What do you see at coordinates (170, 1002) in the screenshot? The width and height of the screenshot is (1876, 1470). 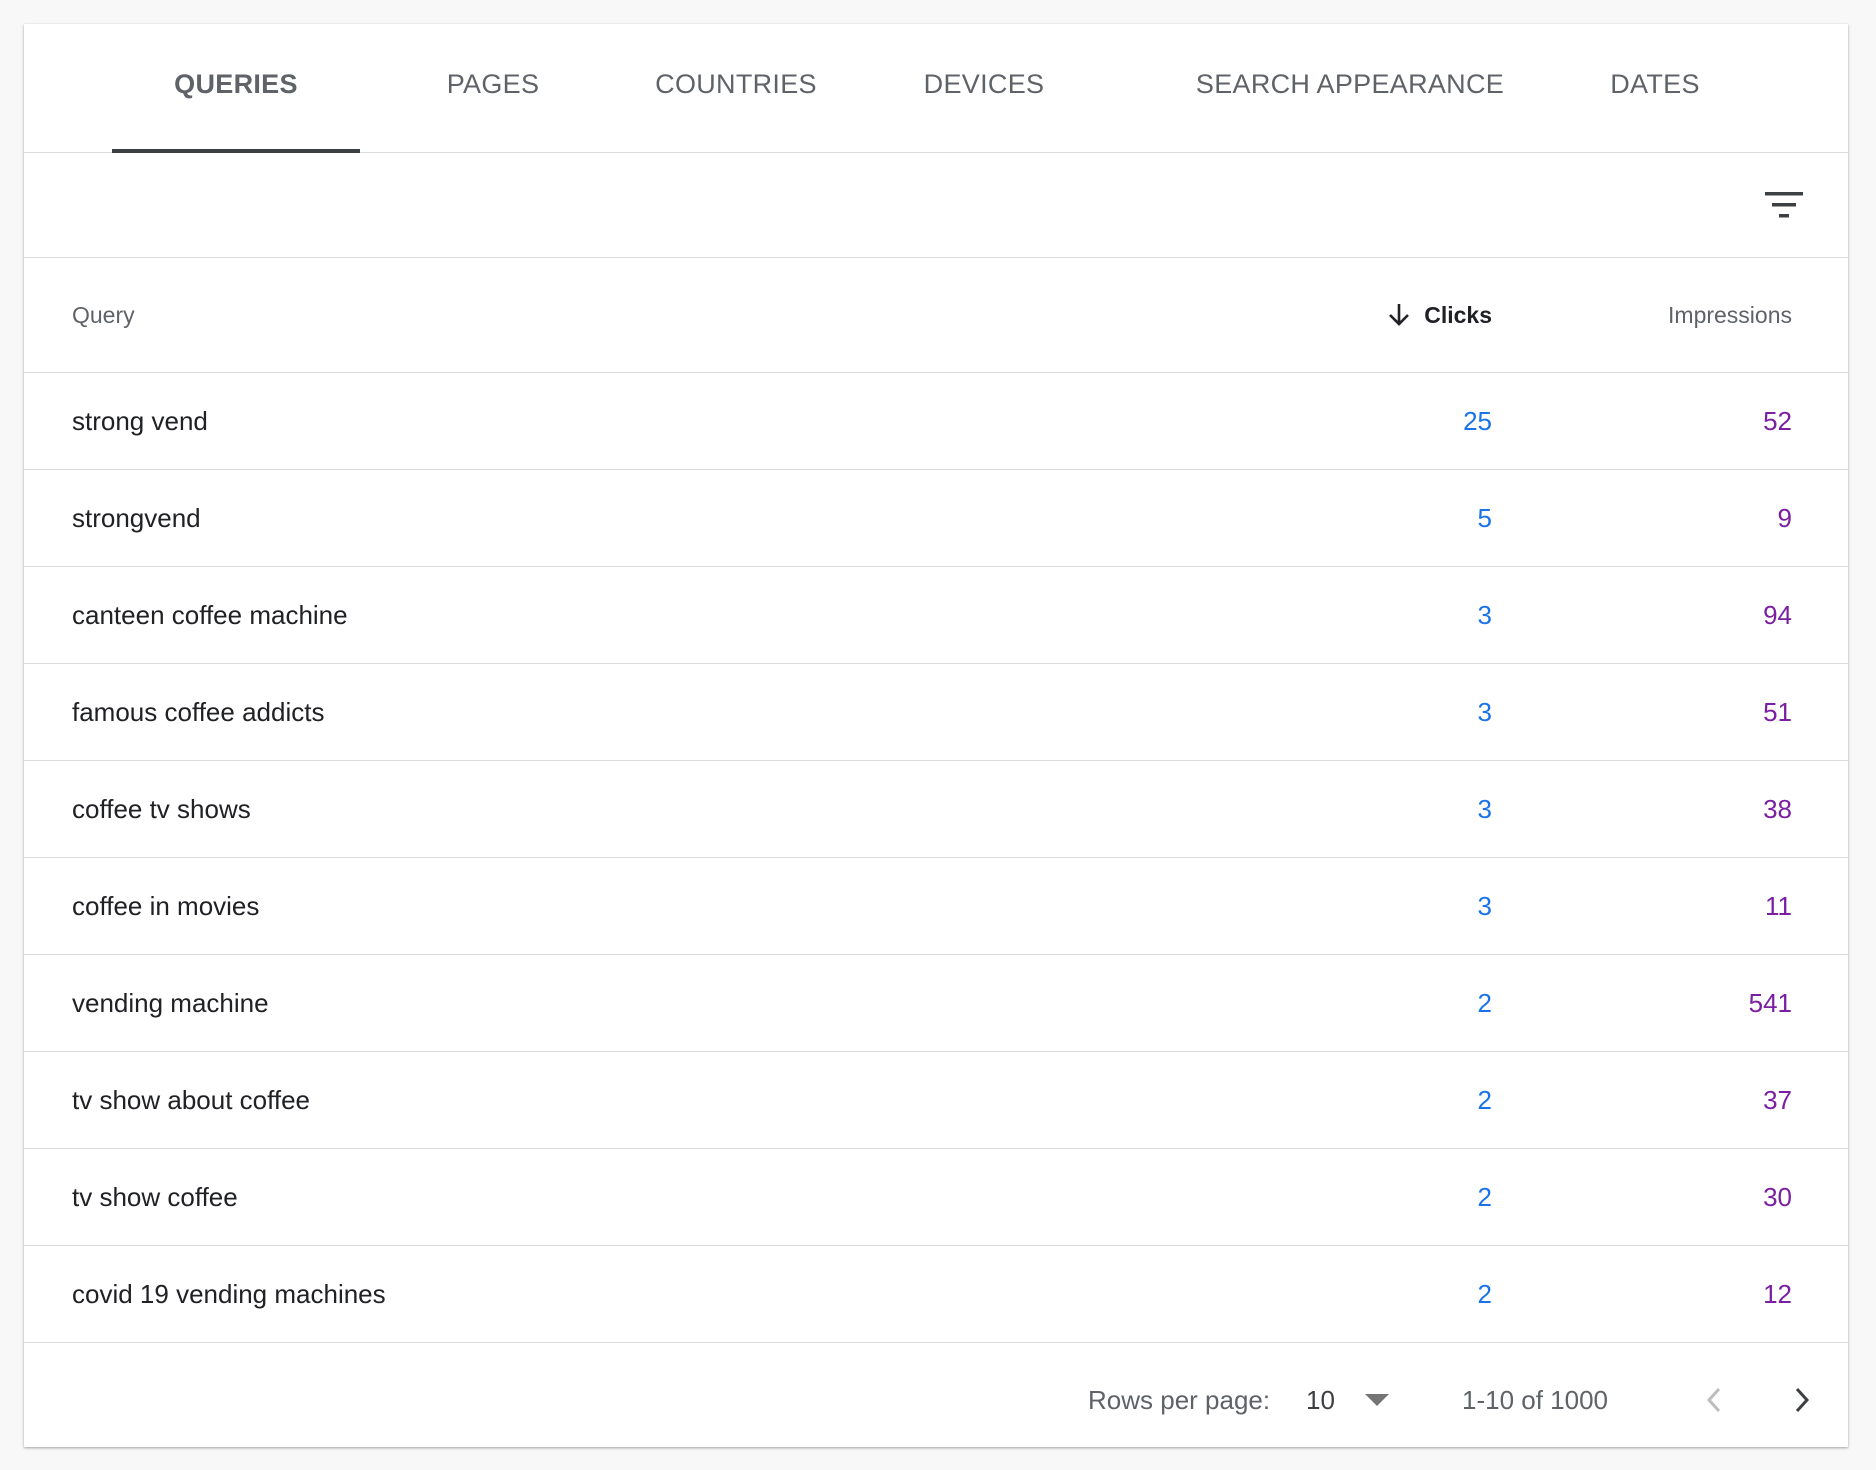 I see `query-cell: vending machine` at bounding box center [170, 1002].